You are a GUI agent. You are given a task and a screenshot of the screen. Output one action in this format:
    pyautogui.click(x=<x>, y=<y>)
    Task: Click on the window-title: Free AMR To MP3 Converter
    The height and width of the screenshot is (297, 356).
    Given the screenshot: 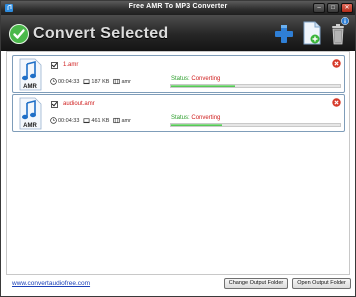 What is the action you would take?
    pyautogui.click(x=178, y=6)
    